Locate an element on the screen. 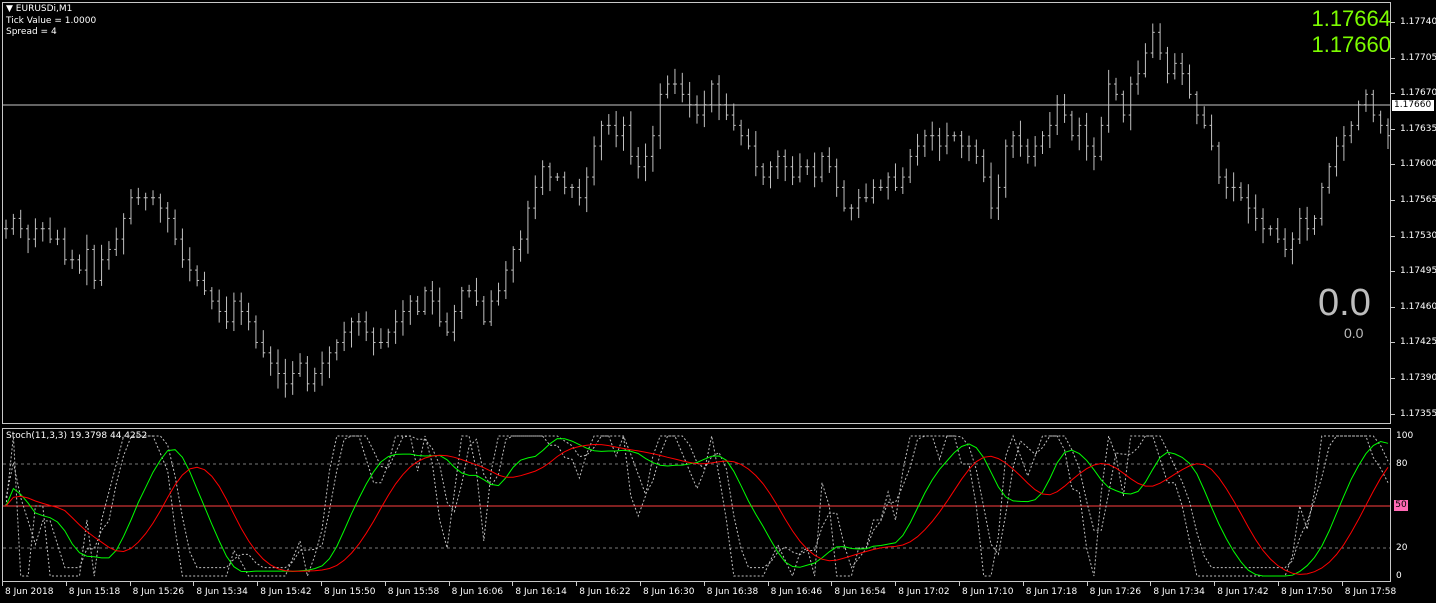  oscillator-axis-label: 80 is located at coordinates (1402, 464).